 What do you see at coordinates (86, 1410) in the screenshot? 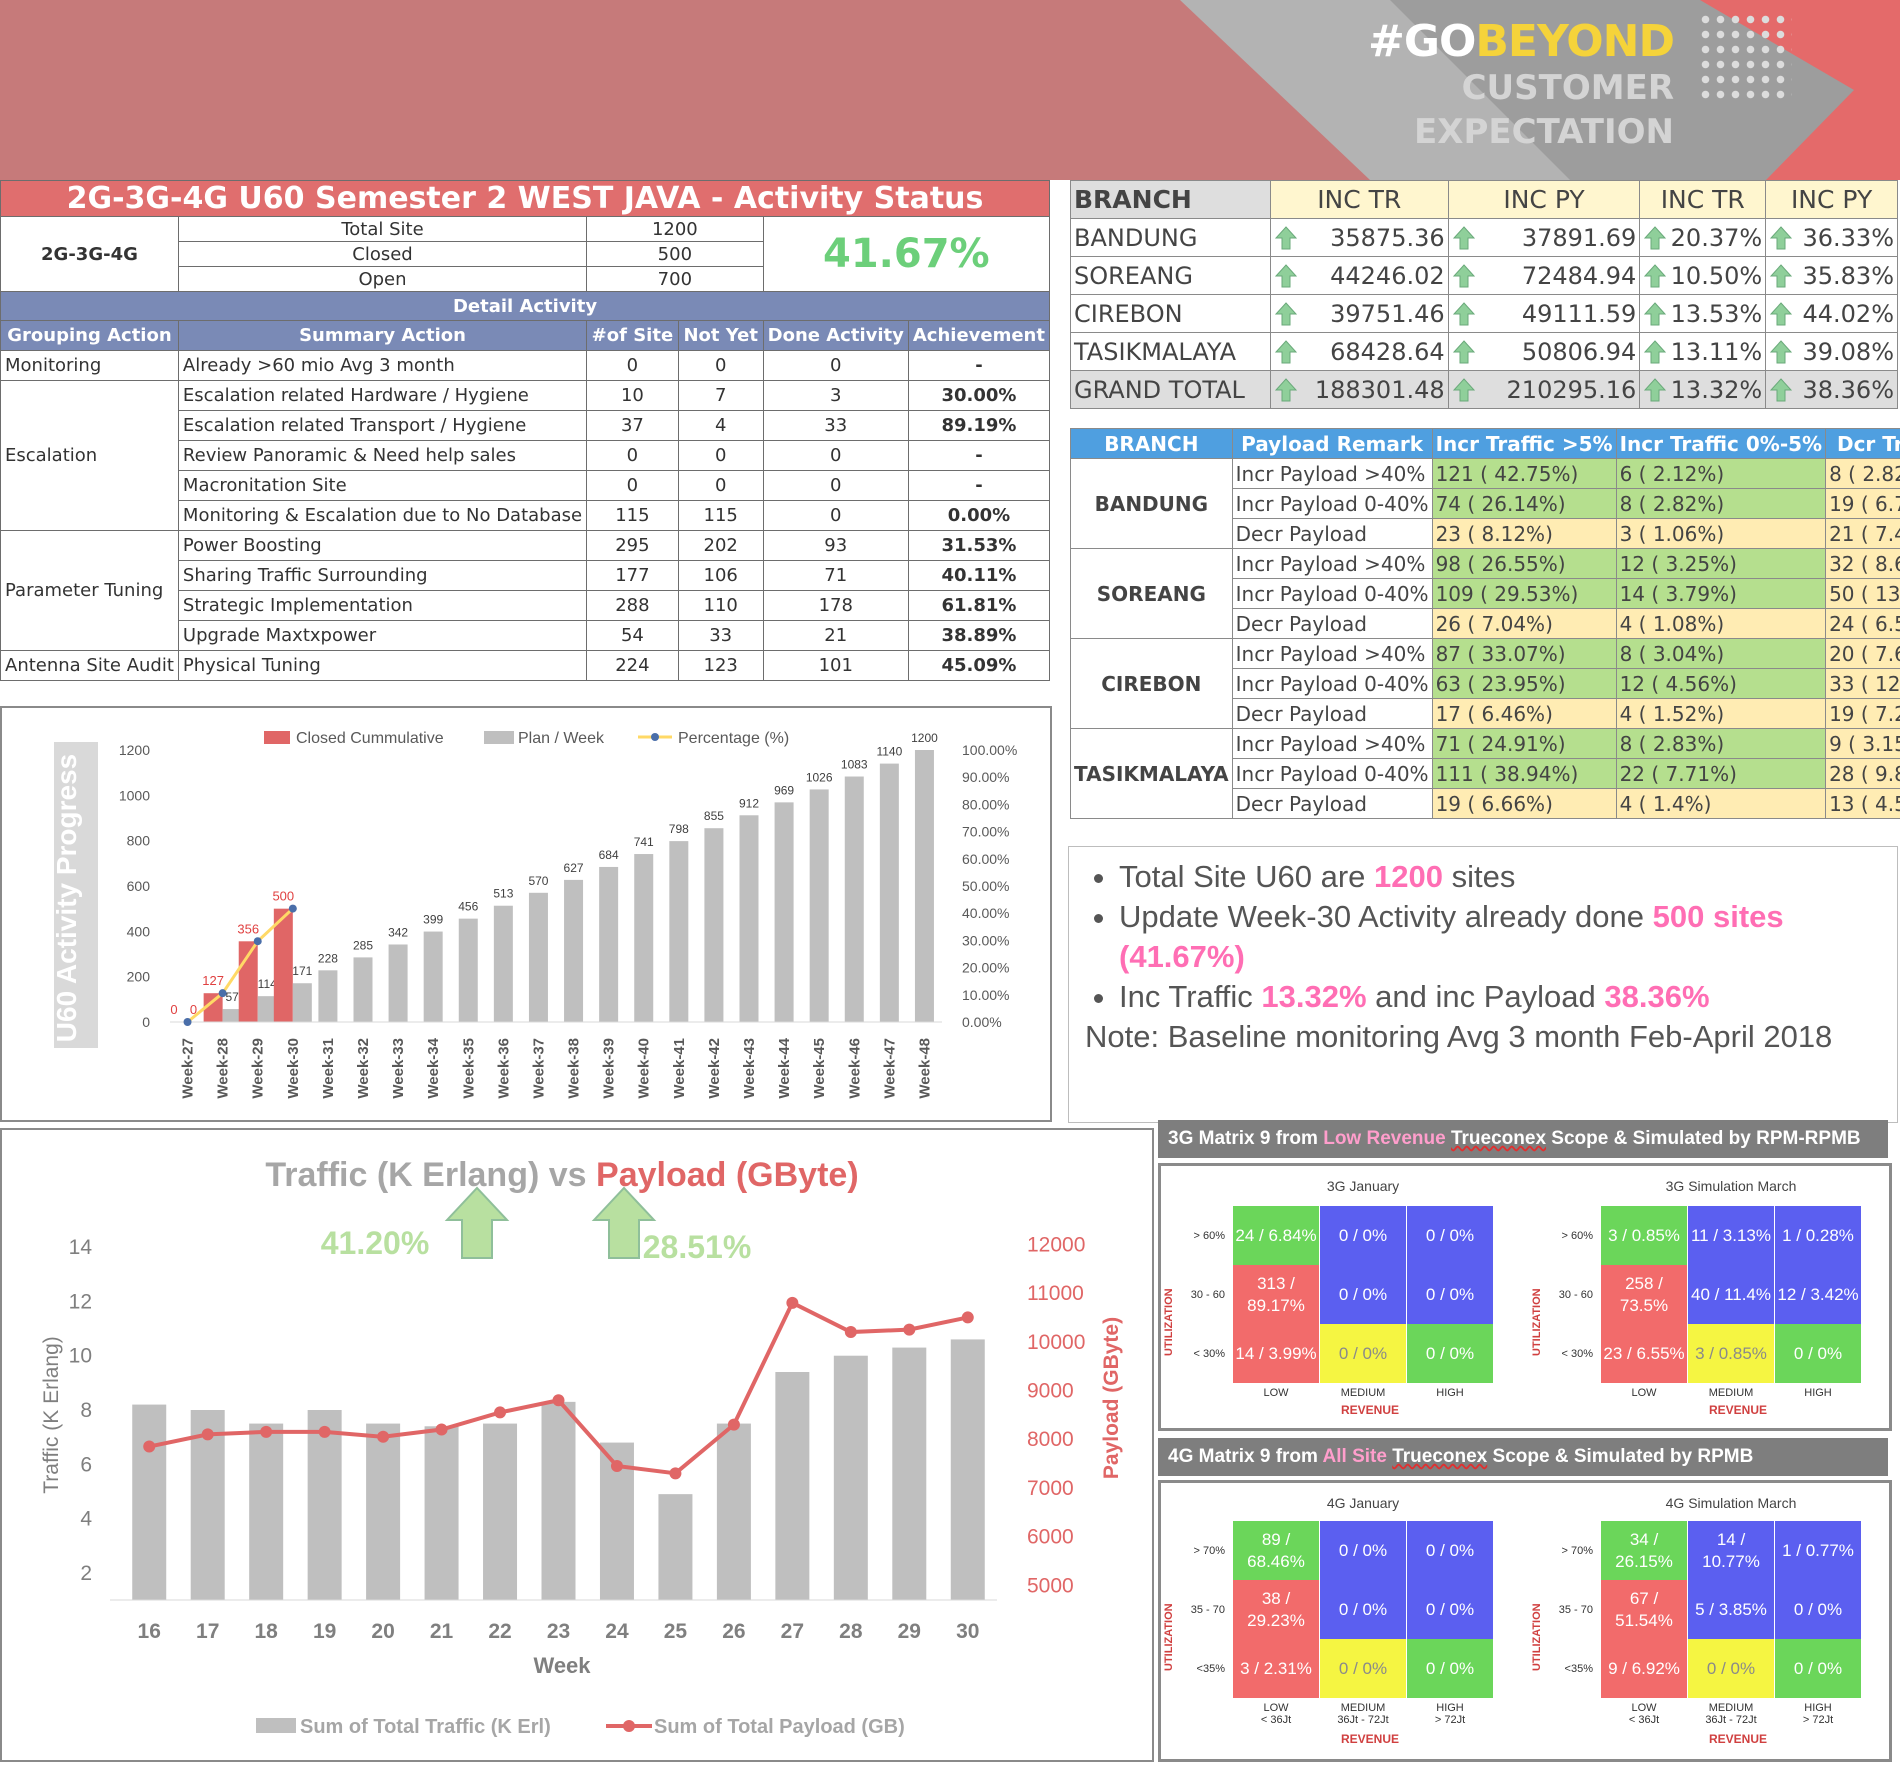
I see `y-tick-label: 8` at bounding box center [86, 1410].